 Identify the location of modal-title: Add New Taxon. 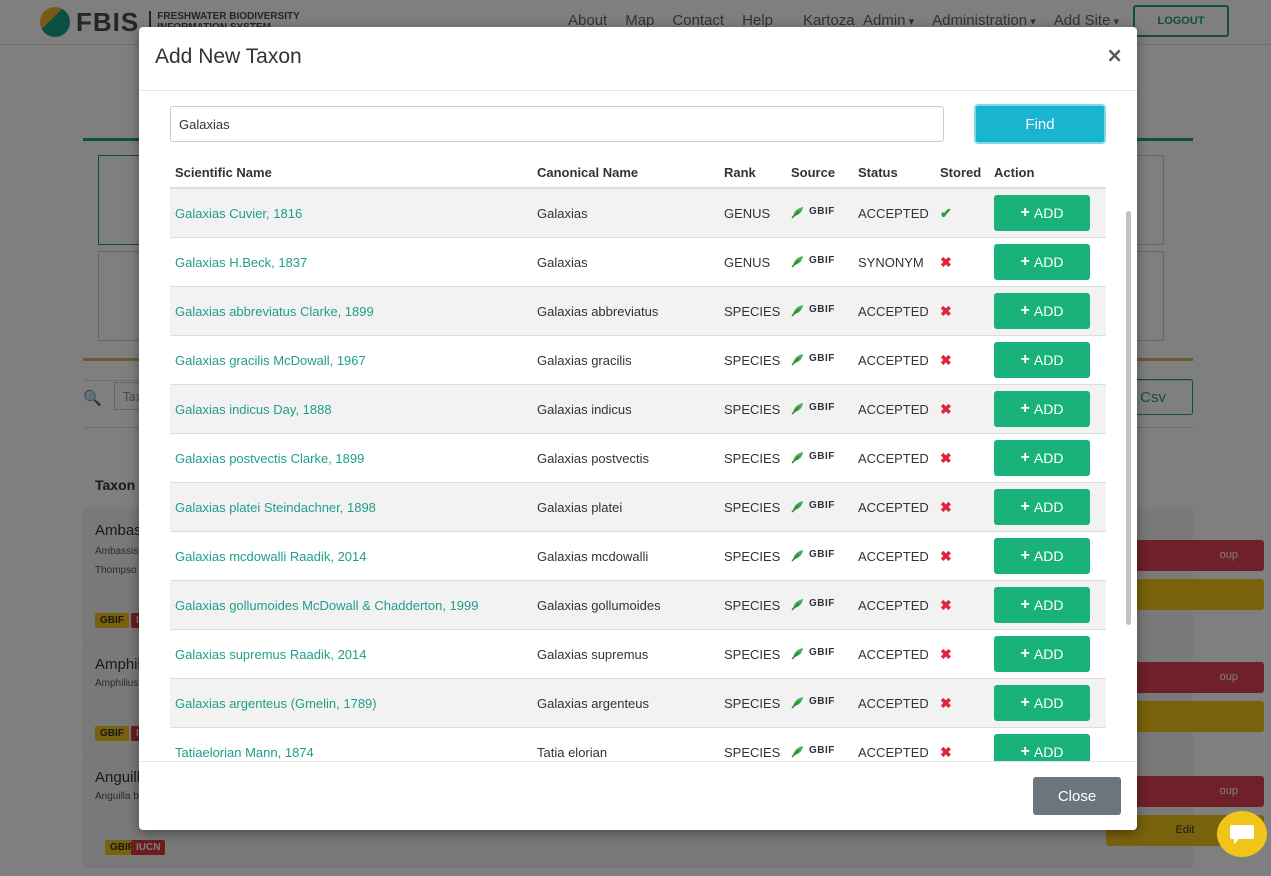
(228, 56).